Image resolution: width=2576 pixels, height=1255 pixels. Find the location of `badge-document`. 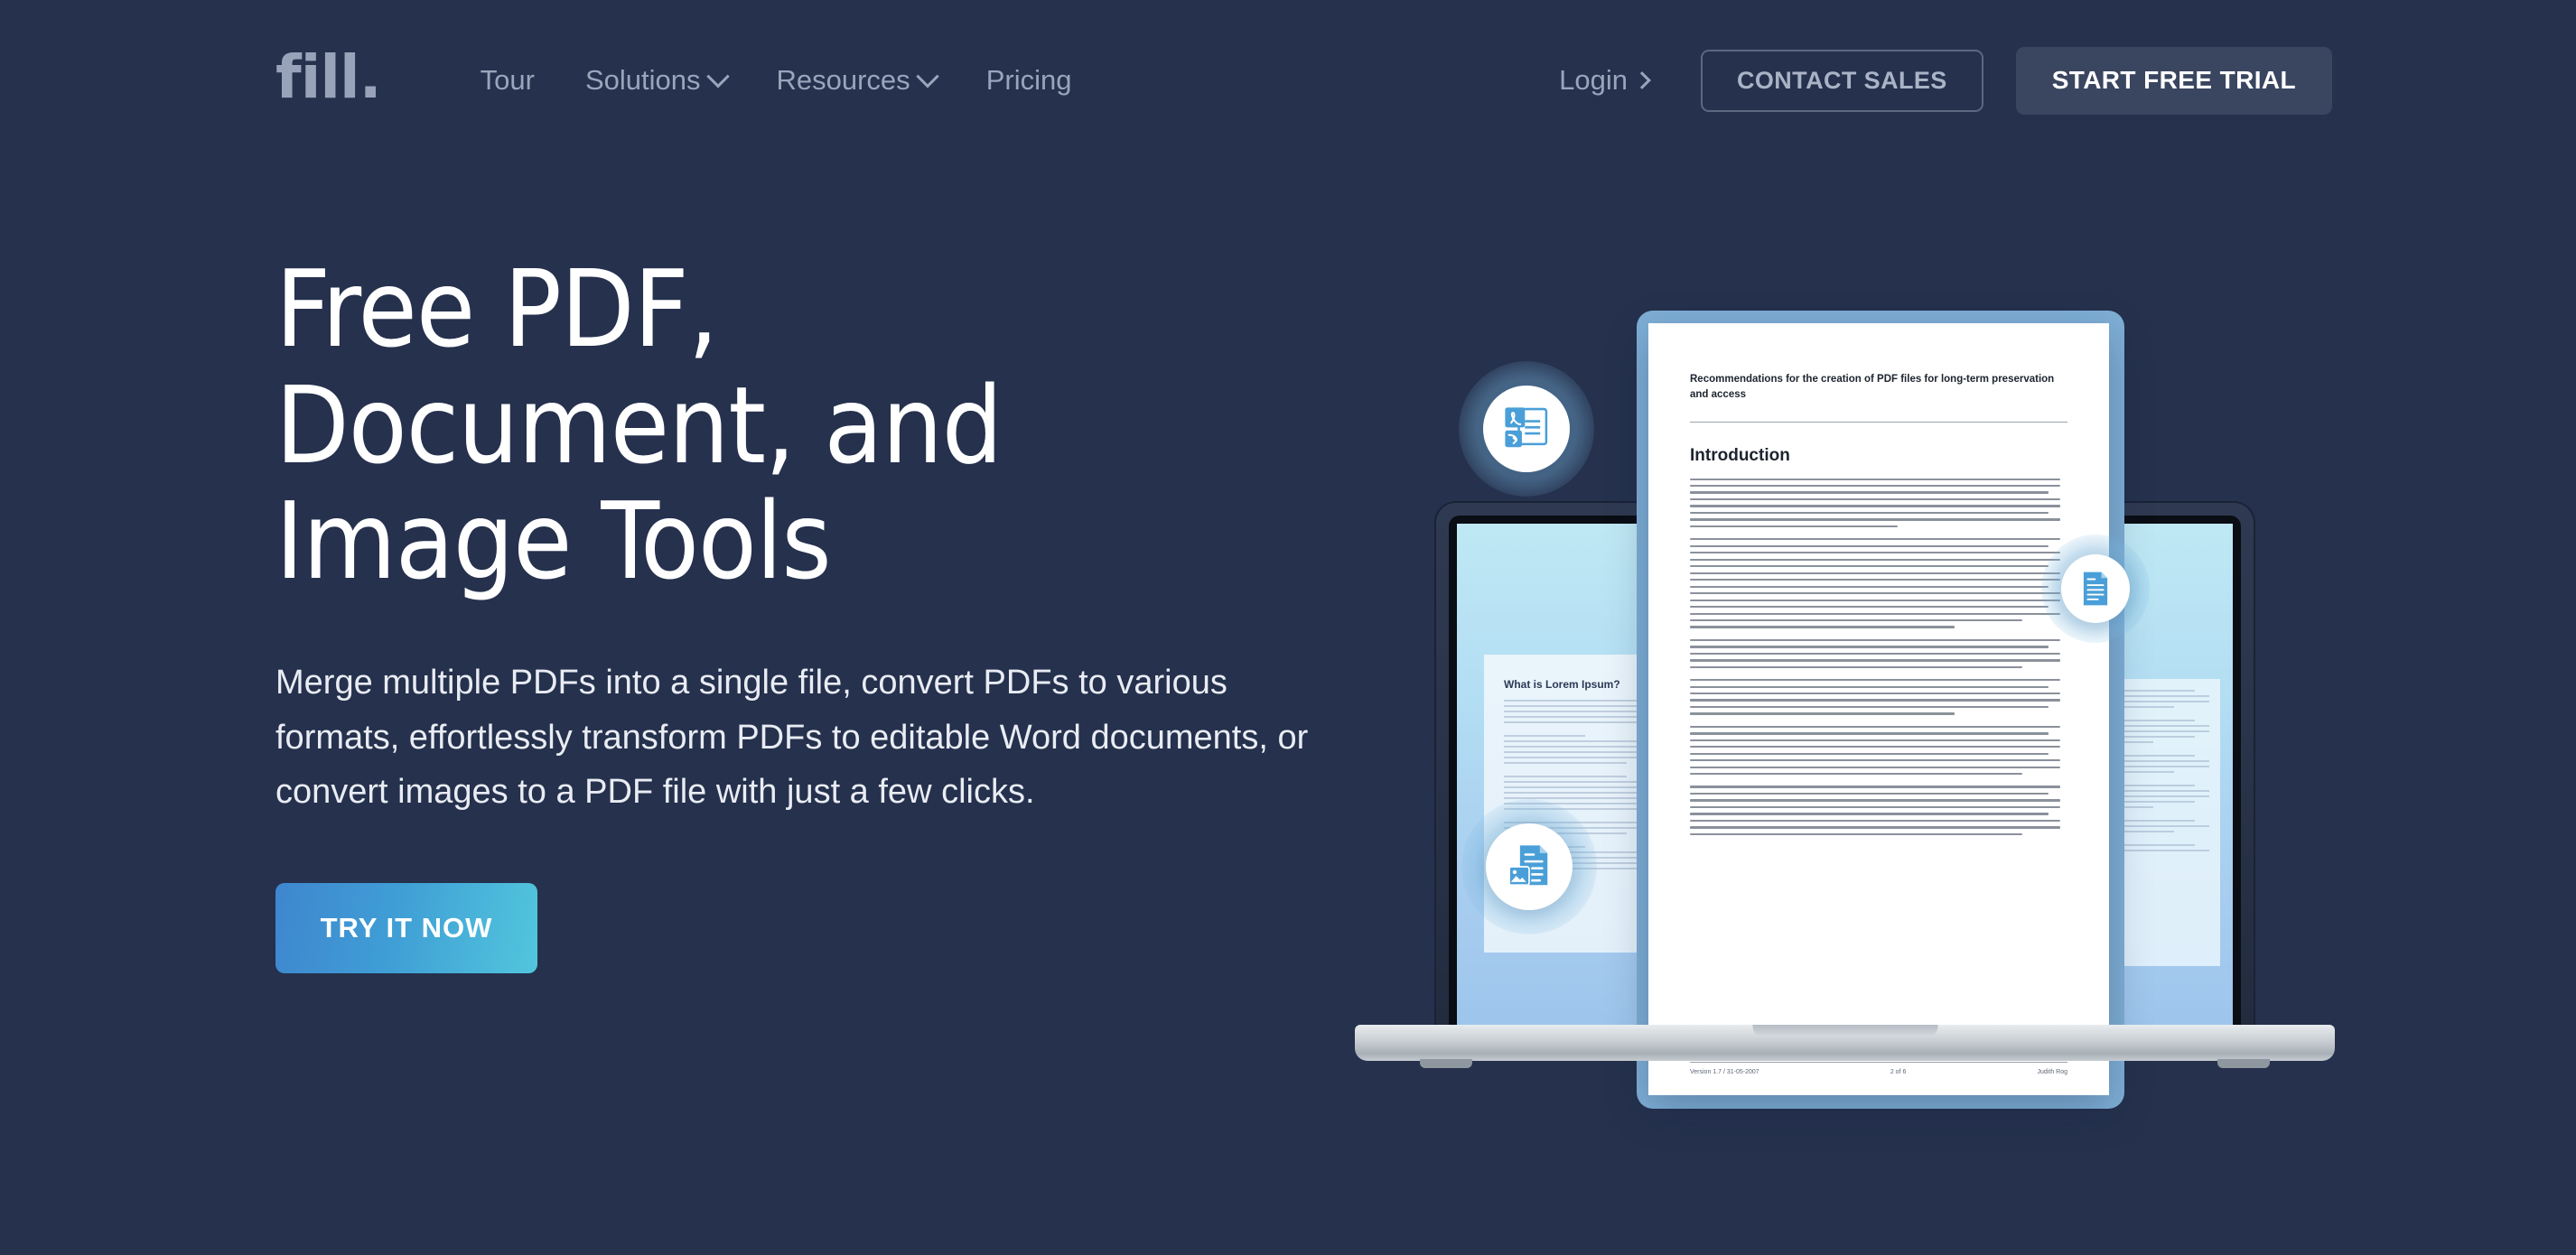

badge-document is located at coordinates (2095, 589).